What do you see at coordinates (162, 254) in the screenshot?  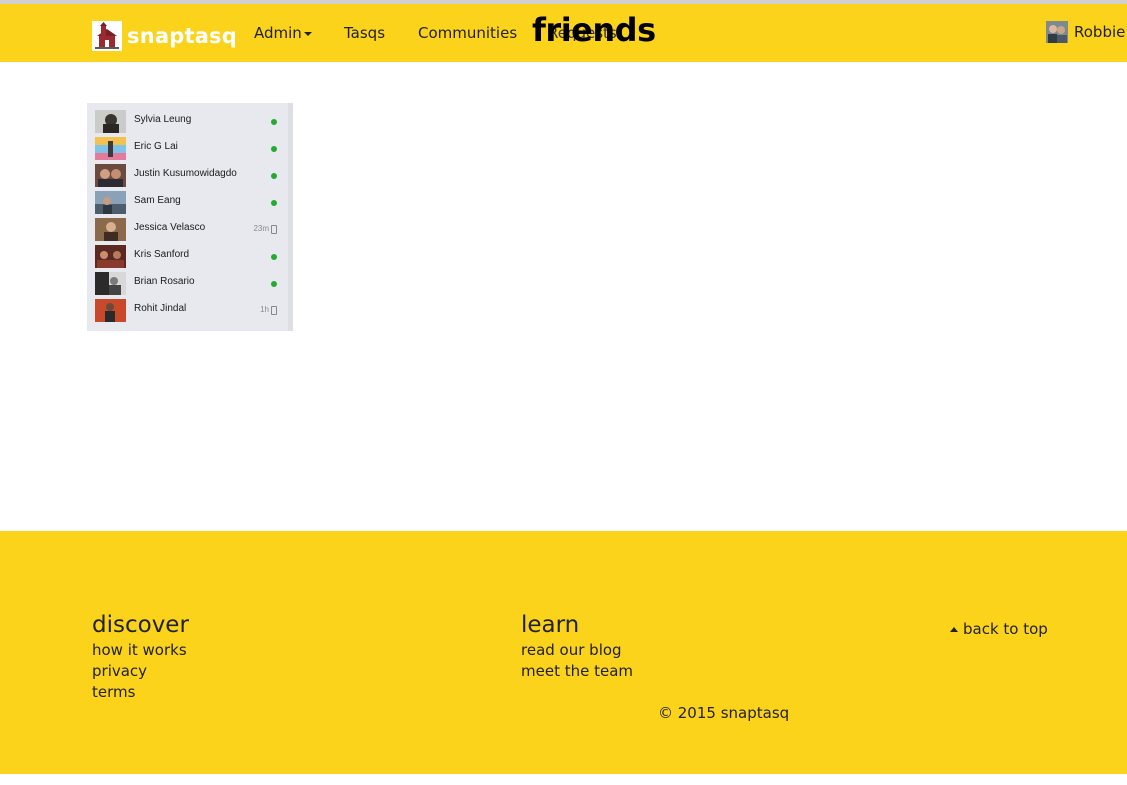 I see `friend-name: Kris Sanford` at bounding box center [162, 254].